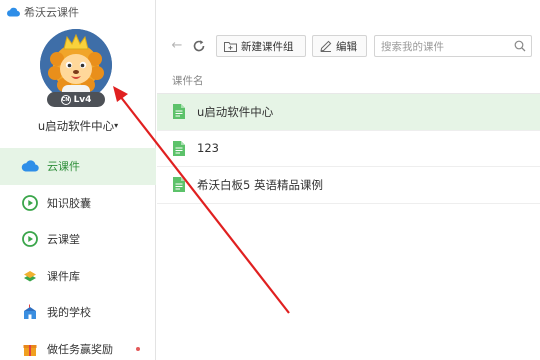  Describe the element at coordinates (446, 46) in the screenshot. I see `search-input` at that location.